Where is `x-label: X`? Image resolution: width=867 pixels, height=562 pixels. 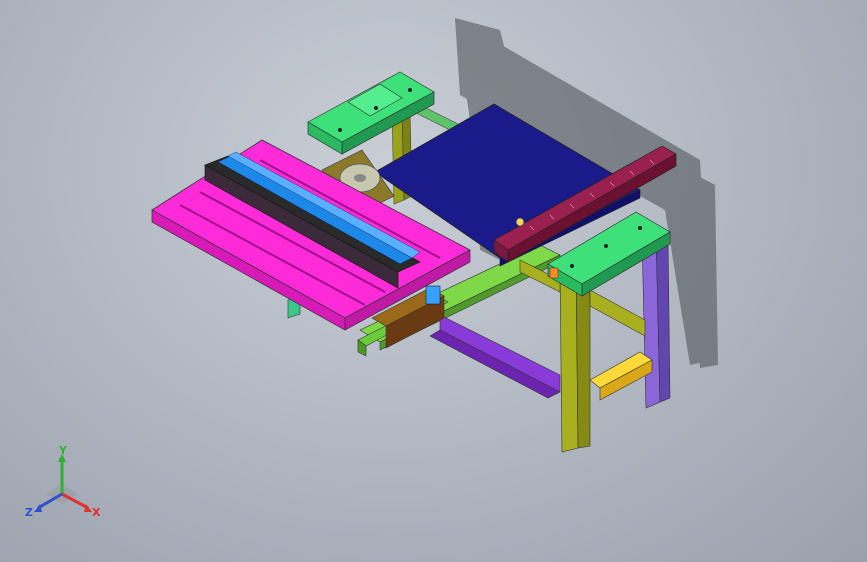 x-label: X is located at coordinates (96, 512).